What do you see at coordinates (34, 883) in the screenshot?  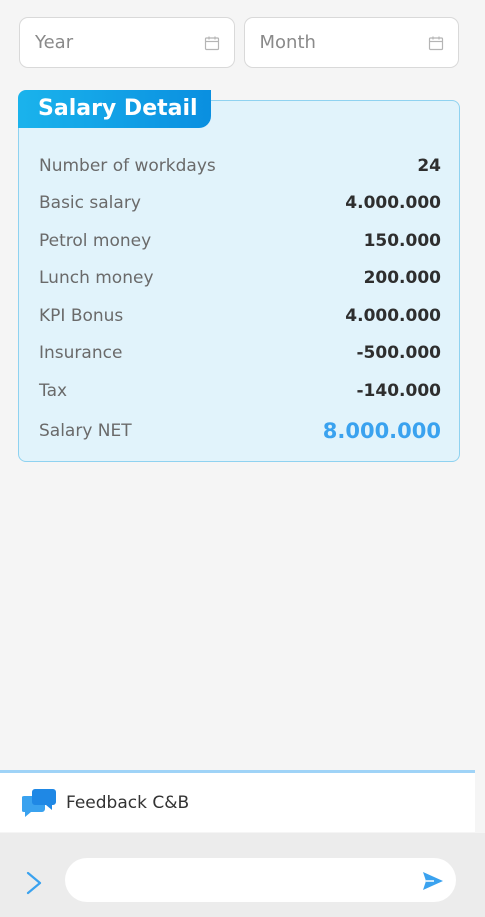 I see `chevron-right-icon` at bounding box center [34, 883].